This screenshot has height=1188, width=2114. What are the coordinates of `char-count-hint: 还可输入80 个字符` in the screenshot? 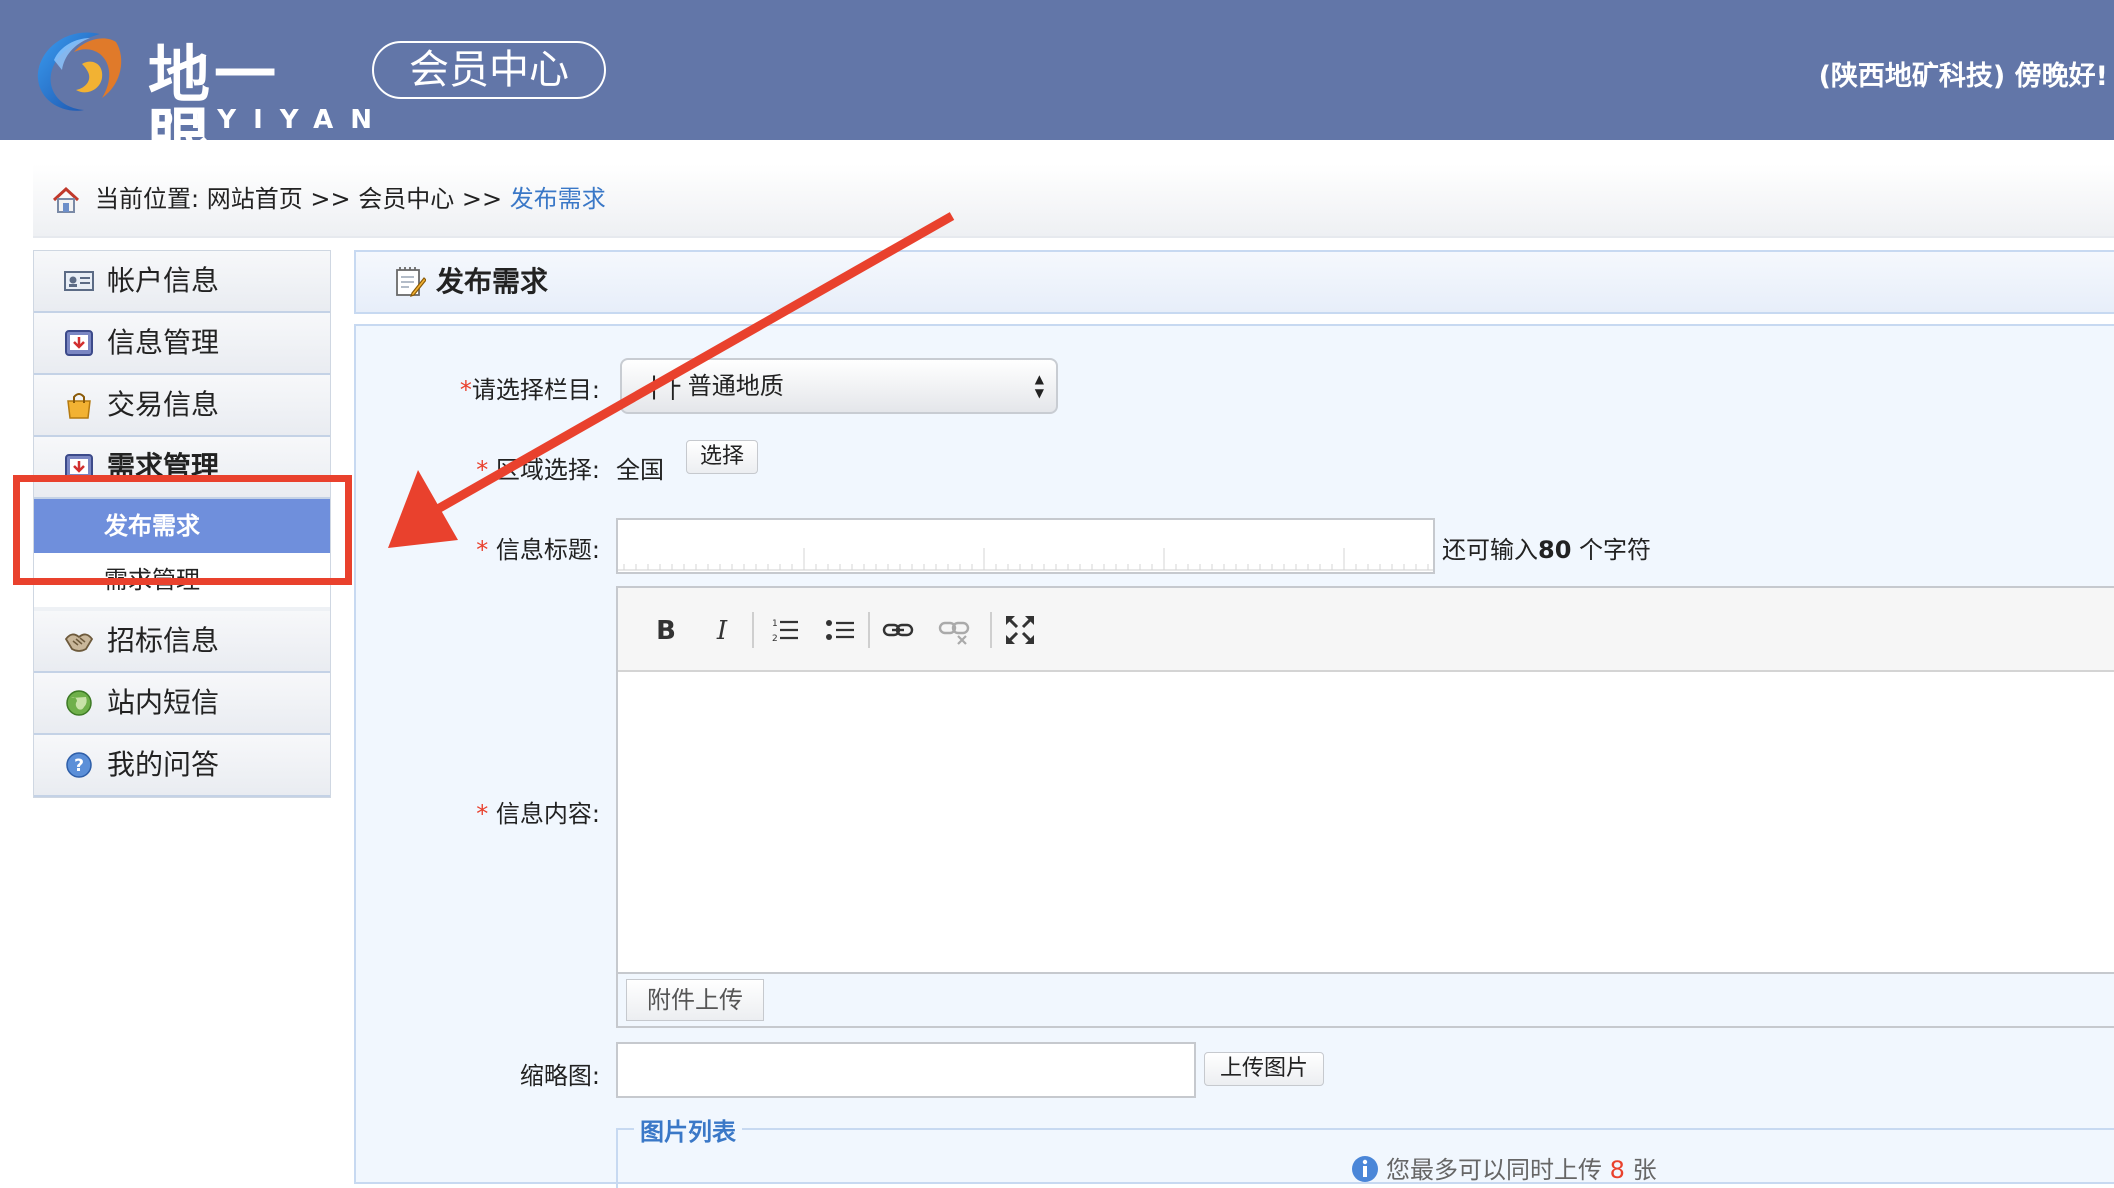 It's located at (1547, 550).